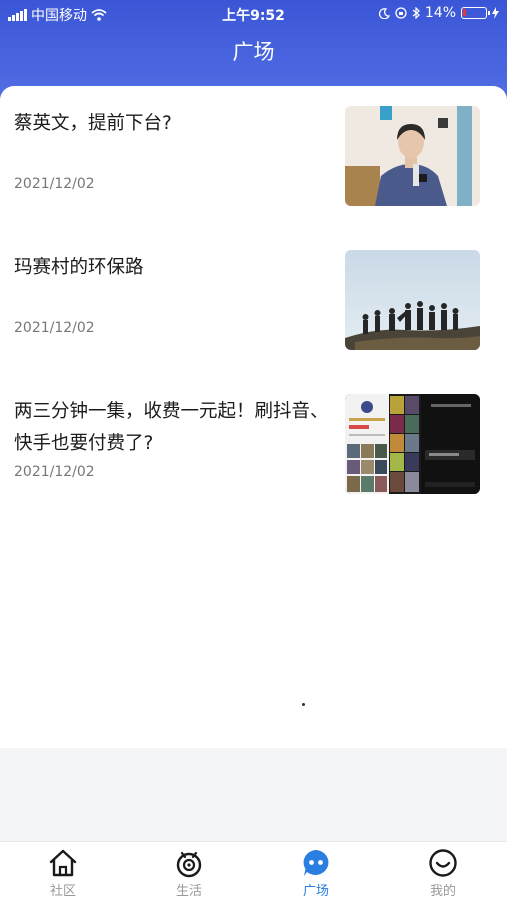 The image size is (507, 900). I want to click on article-item: 蔡英文，提前下台? 2021/12/02, so click(253, 146).